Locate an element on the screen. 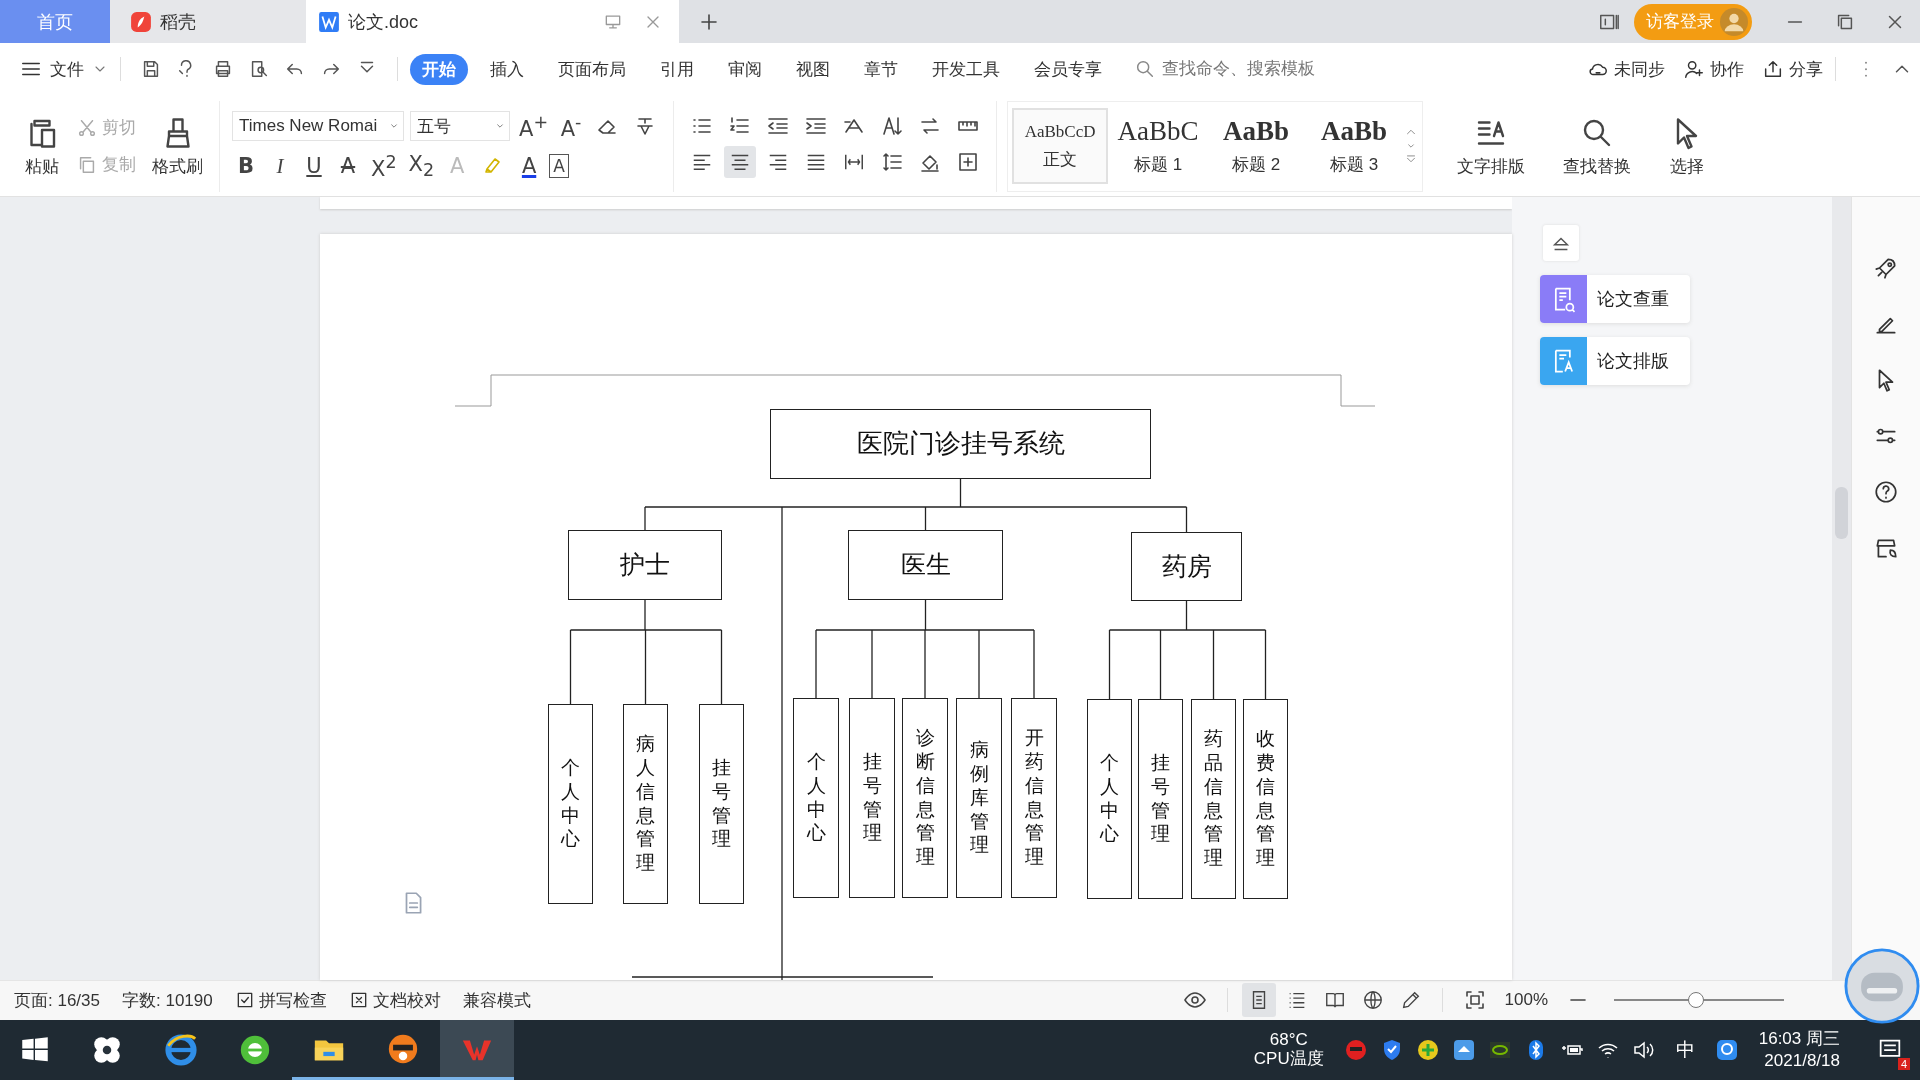  collapse-button is located at coordinates (1561, 242).